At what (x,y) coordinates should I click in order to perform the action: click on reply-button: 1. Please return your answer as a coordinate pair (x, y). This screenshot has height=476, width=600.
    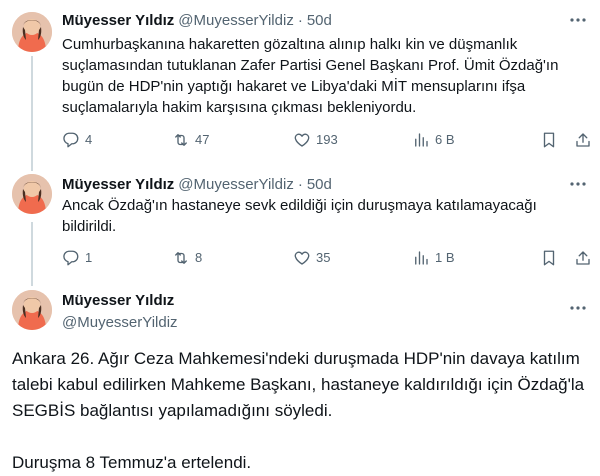
    Looking at the image, I should click on (77, 258).